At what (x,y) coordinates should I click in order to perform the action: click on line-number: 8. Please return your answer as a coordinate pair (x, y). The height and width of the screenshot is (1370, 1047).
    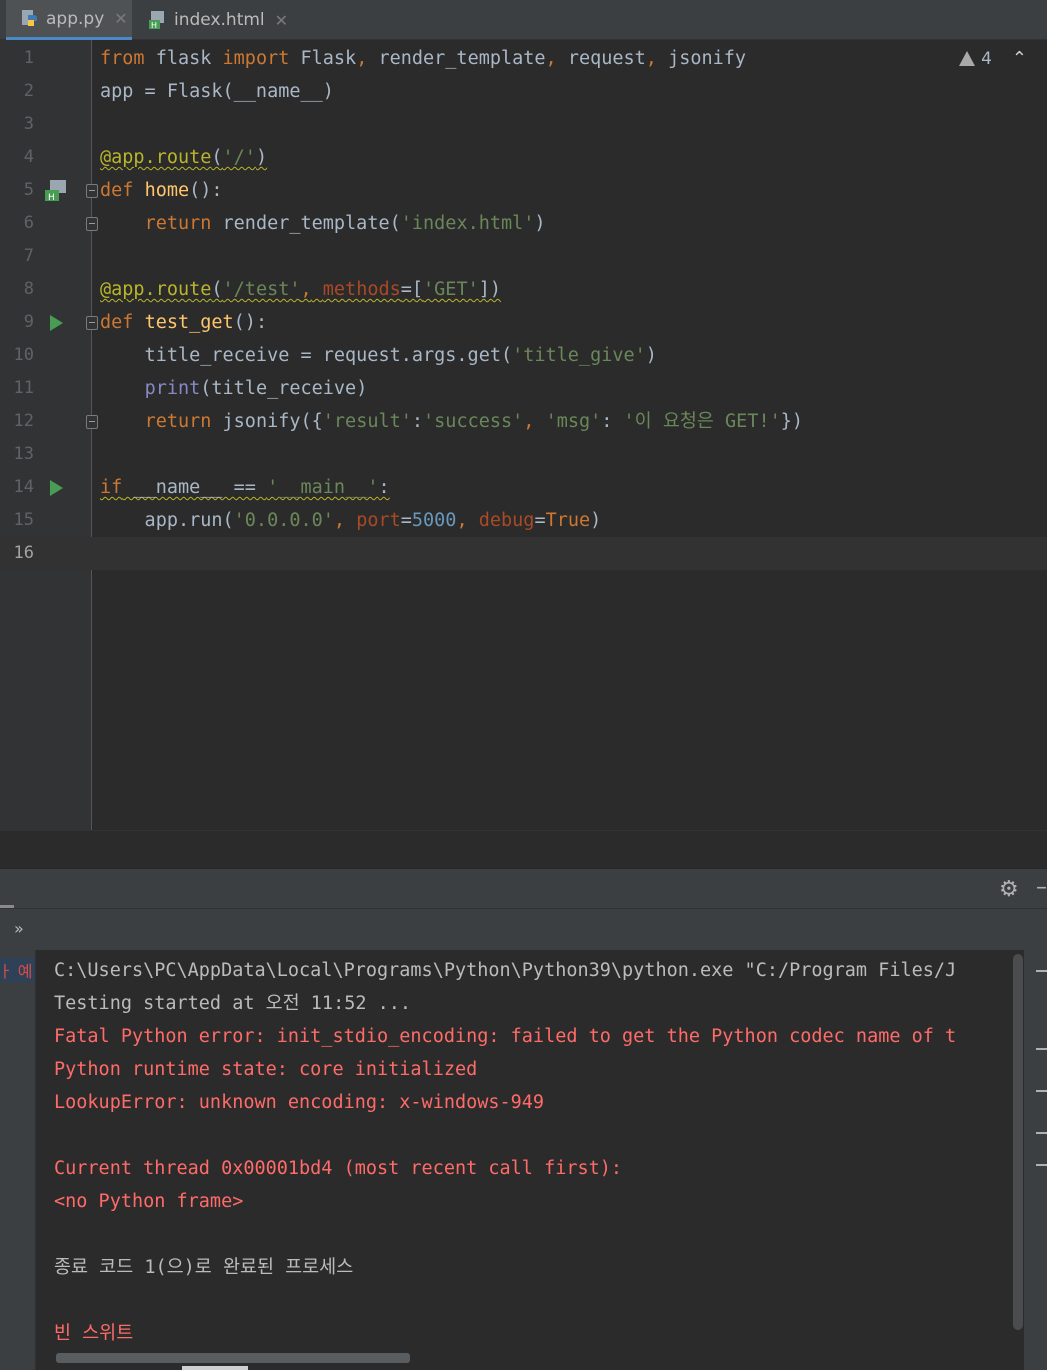
    Looking at the image, I should click on (28, 289).